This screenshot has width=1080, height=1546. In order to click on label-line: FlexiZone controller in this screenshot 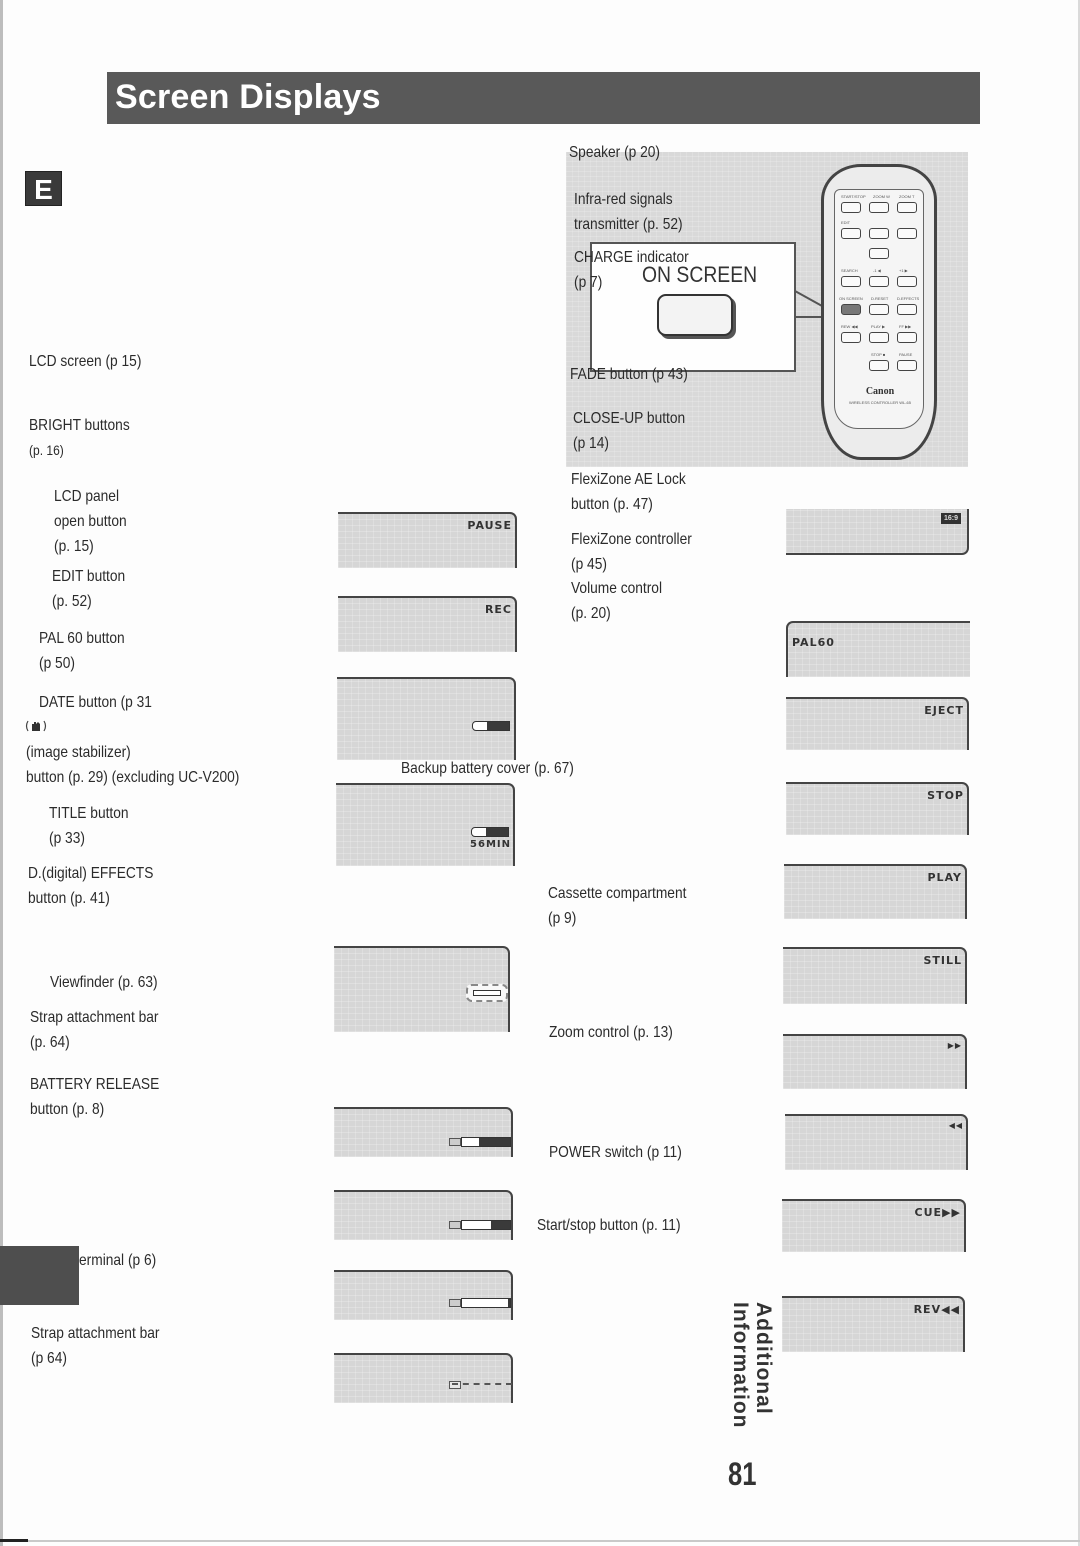, I will do `click(631, 539)`.